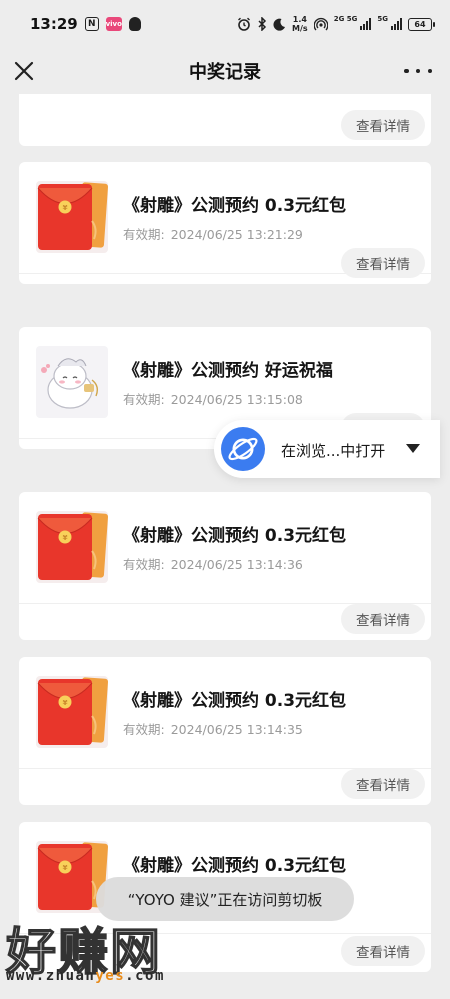 The image size is (450, 999). I want to click on battery-icon: 64, so click(421, 24).